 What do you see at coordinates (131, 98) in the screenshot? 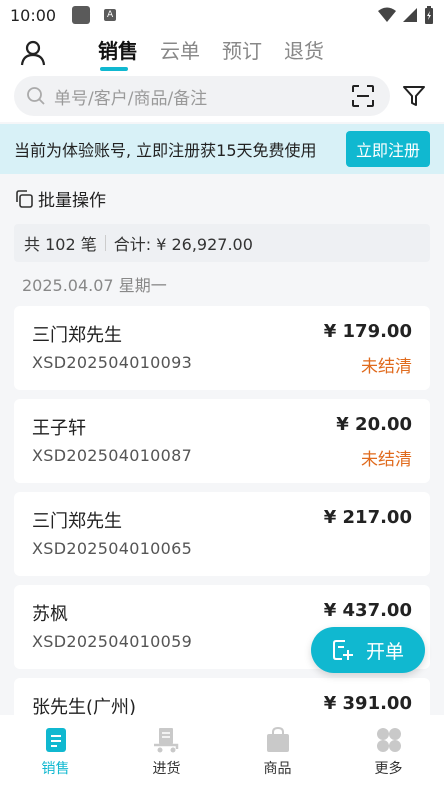
I see `search-placeholder: 单号/客户/商品/备注` at bounding box center [131, 98].